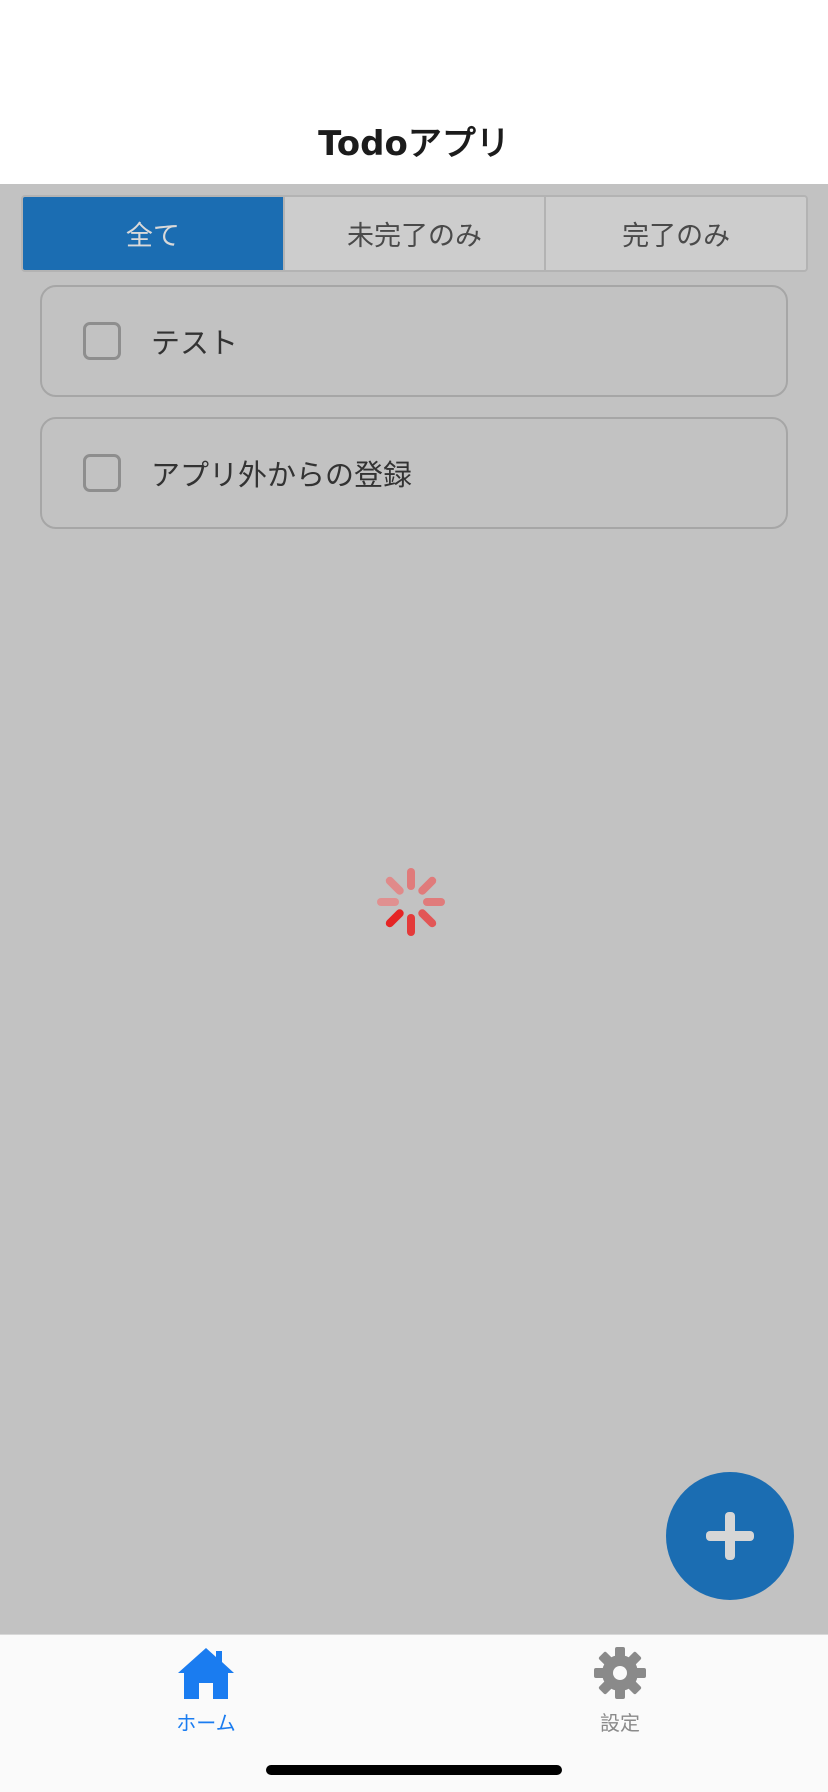  I want to click on tab-settings: 設定, so click(620, 1695).